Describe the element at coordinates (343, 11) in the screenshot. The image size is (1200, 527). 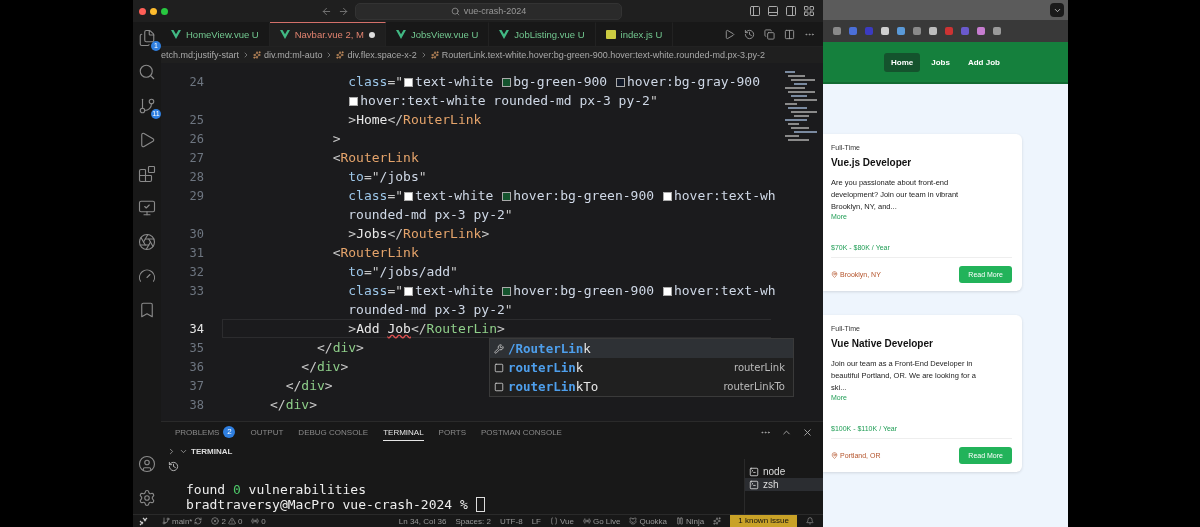
I see `forward-arrow-icon` at that location.